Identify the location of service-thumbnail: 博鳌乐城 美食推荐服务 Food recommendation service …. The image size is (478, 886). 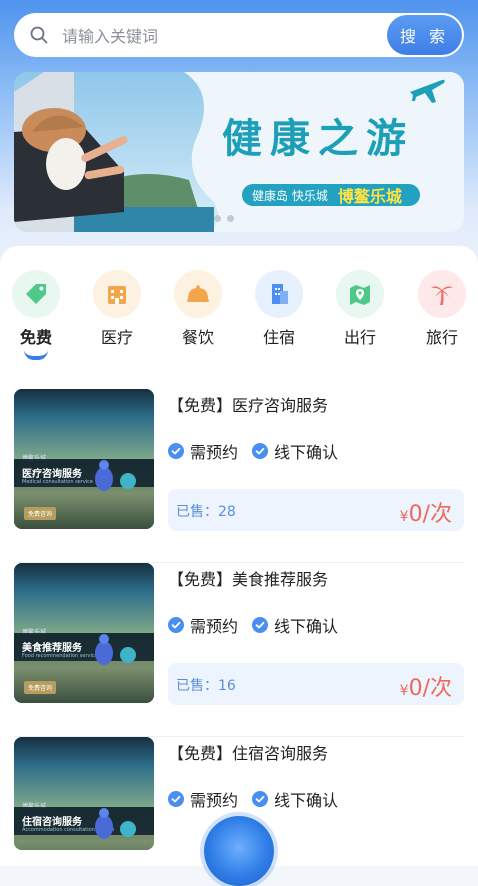
(84, 633).